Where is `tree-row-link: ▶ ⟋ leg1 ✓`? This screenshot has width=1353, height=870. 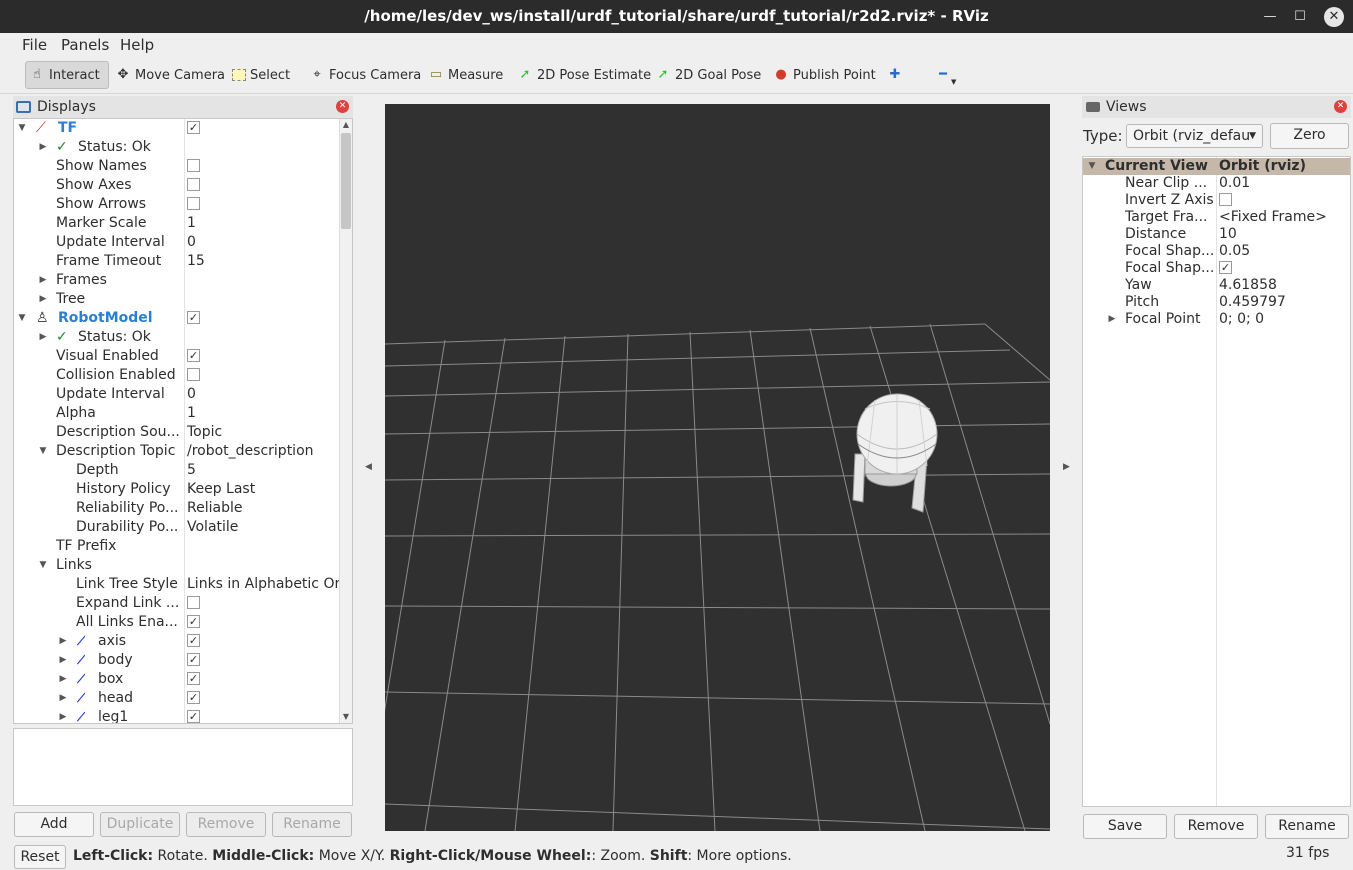 tree-row-link: ▶ ⟋ leg1 ✓ is located at coordinates (177, 715).